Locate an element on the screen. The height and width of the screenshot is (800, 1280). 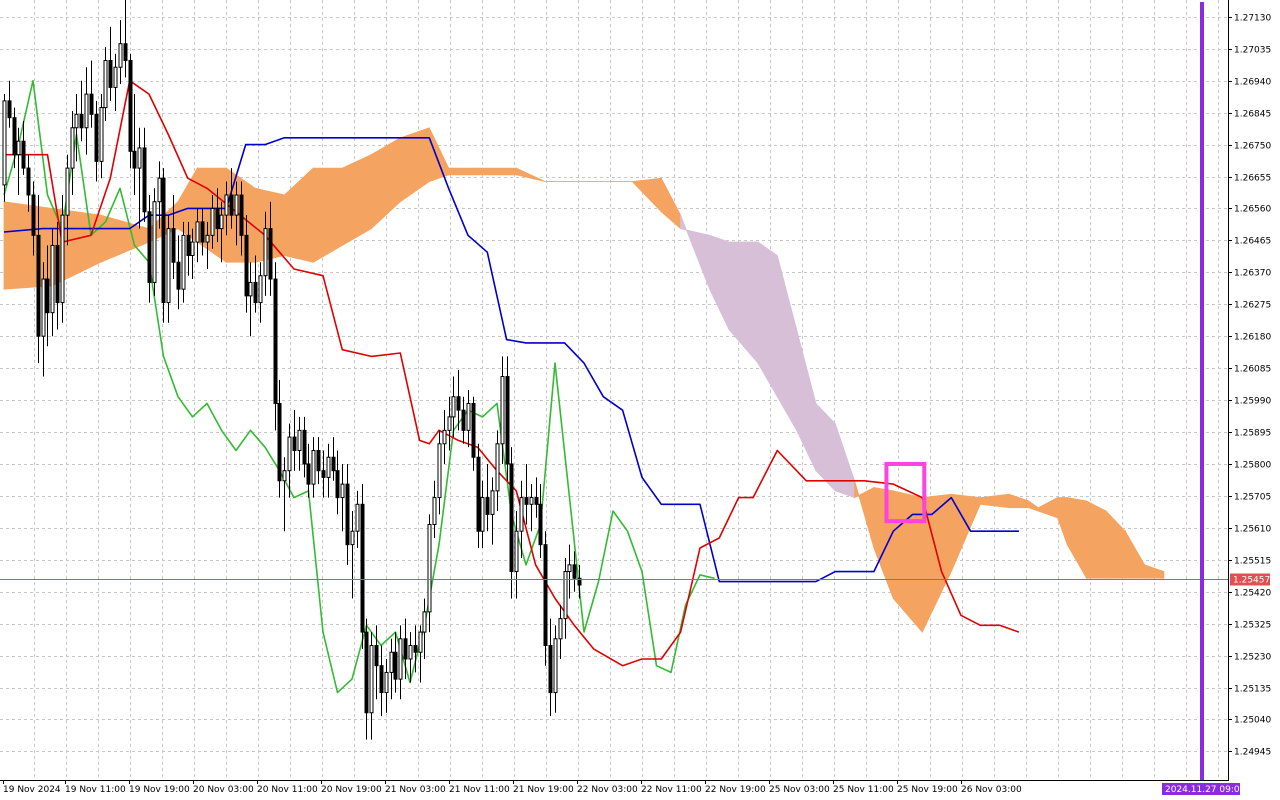
x-tick-label: 19 Nov 19:00 is located at coordinates (159, 790).